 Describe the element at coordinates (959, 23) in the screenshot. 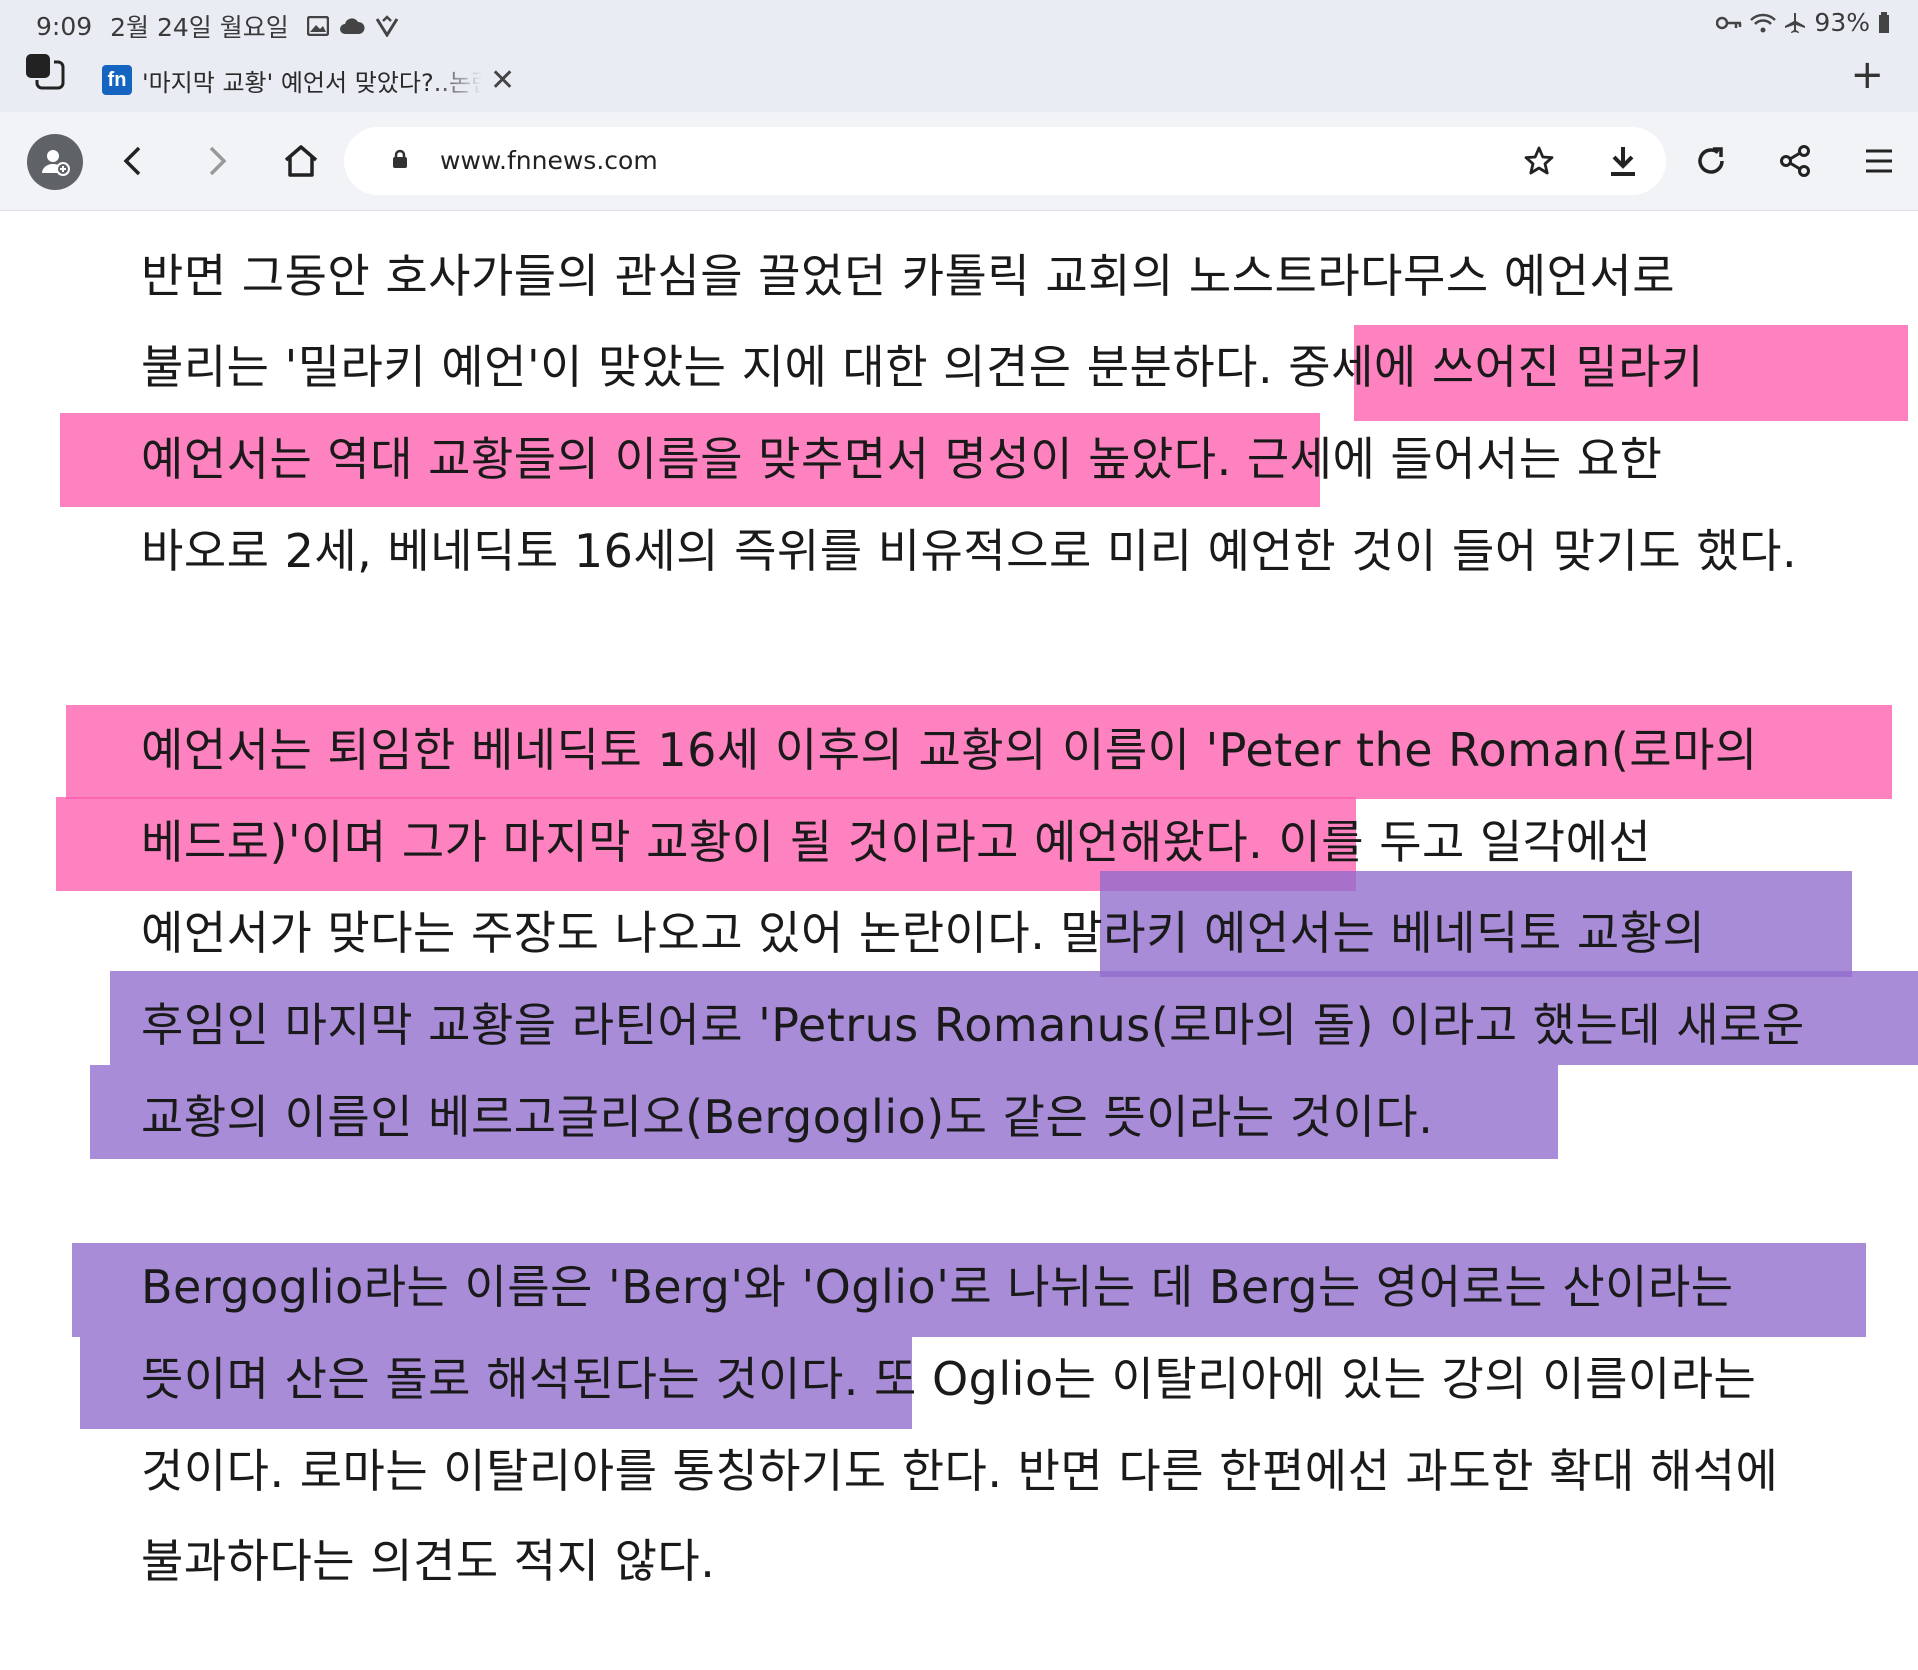

I see `status-bar: 9:09 2월 24일 월요일 93%` at that location.